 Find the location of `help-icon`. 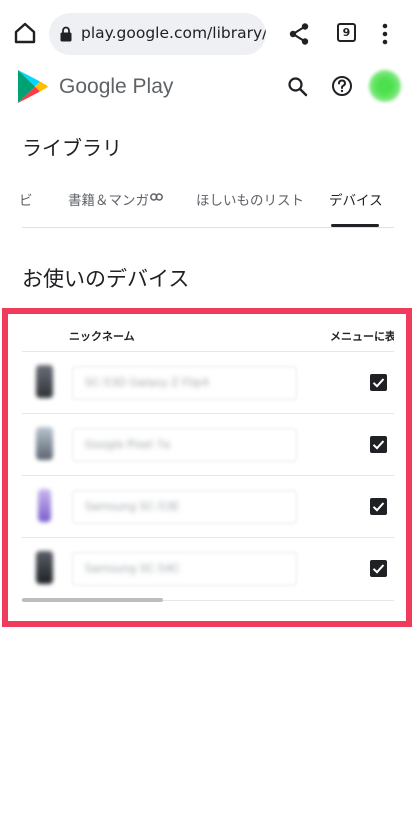

help-icon is located at coordinates (342, 86).